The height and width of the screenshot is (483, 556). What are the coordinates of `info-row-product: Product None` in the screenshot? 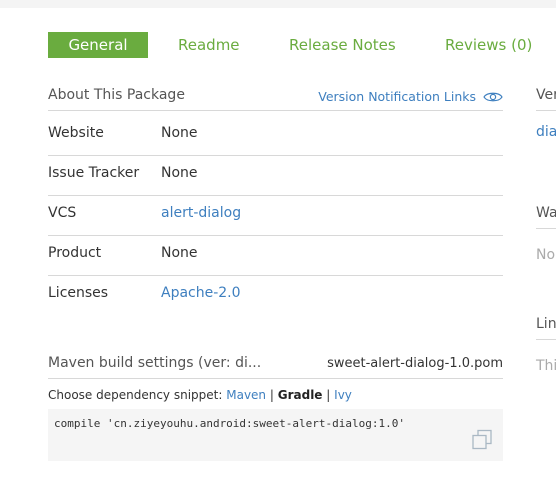 It's located at (275, 253).